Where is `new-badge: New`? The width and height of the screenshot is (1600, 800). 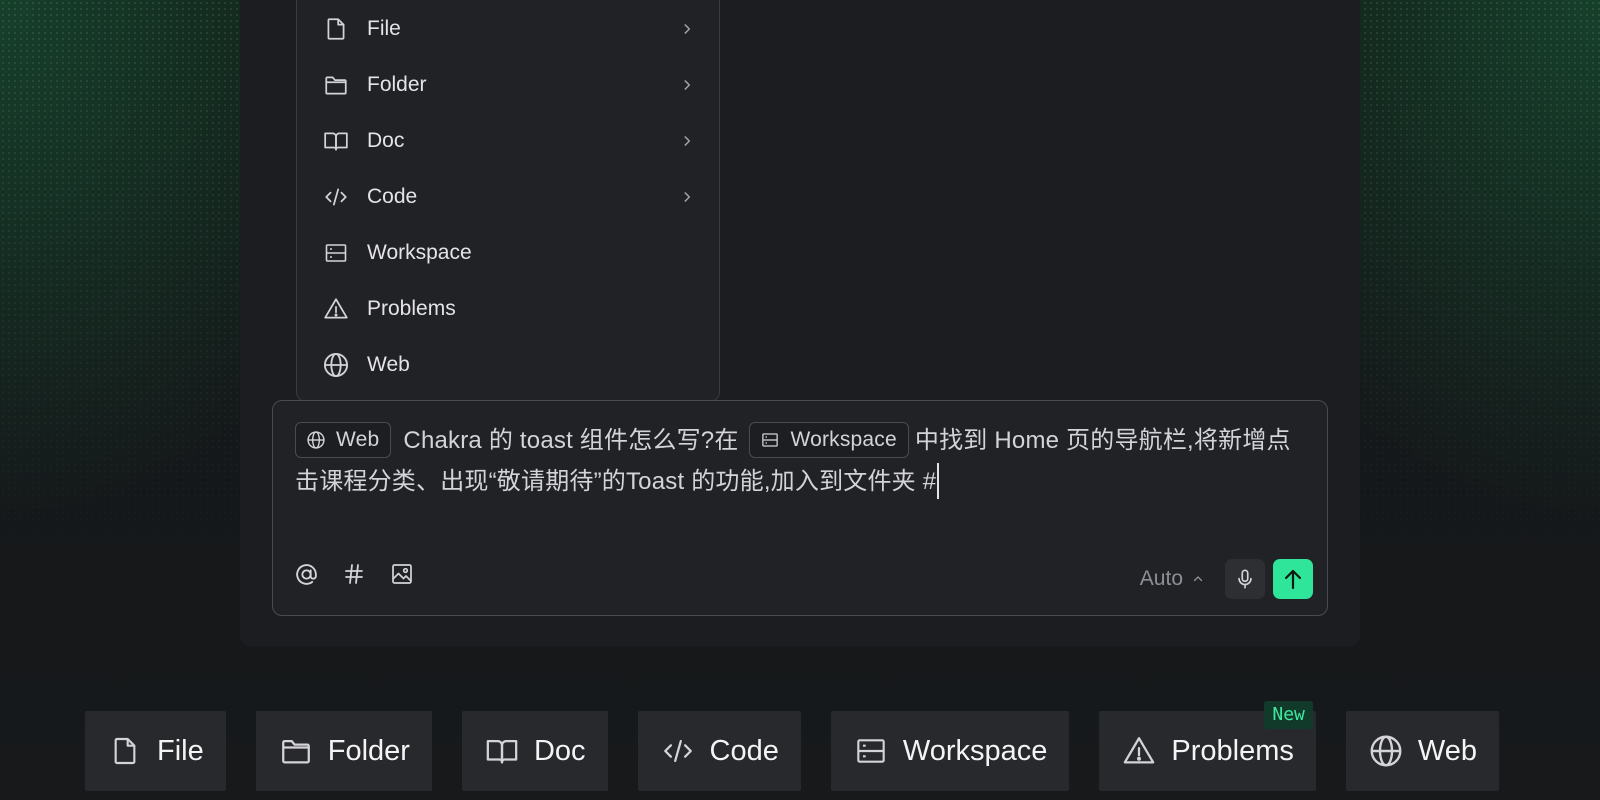 new-badge: New is located at coordinates (1288, 715).